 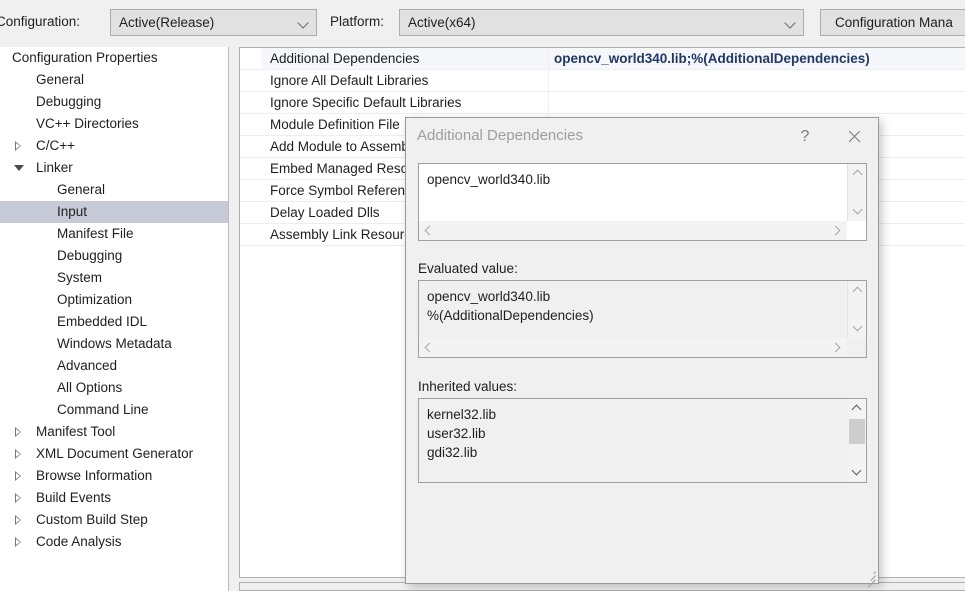 I want to click on tree-item-linker: Linker, so click(x=114, y=168).